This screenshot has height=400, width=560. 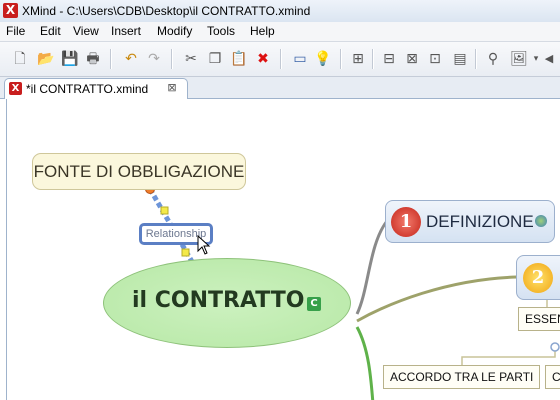 What do you see at coordinates (262, 31) in the screenshot?
I see `menu-help: Help` at bounding box center [262, 31].